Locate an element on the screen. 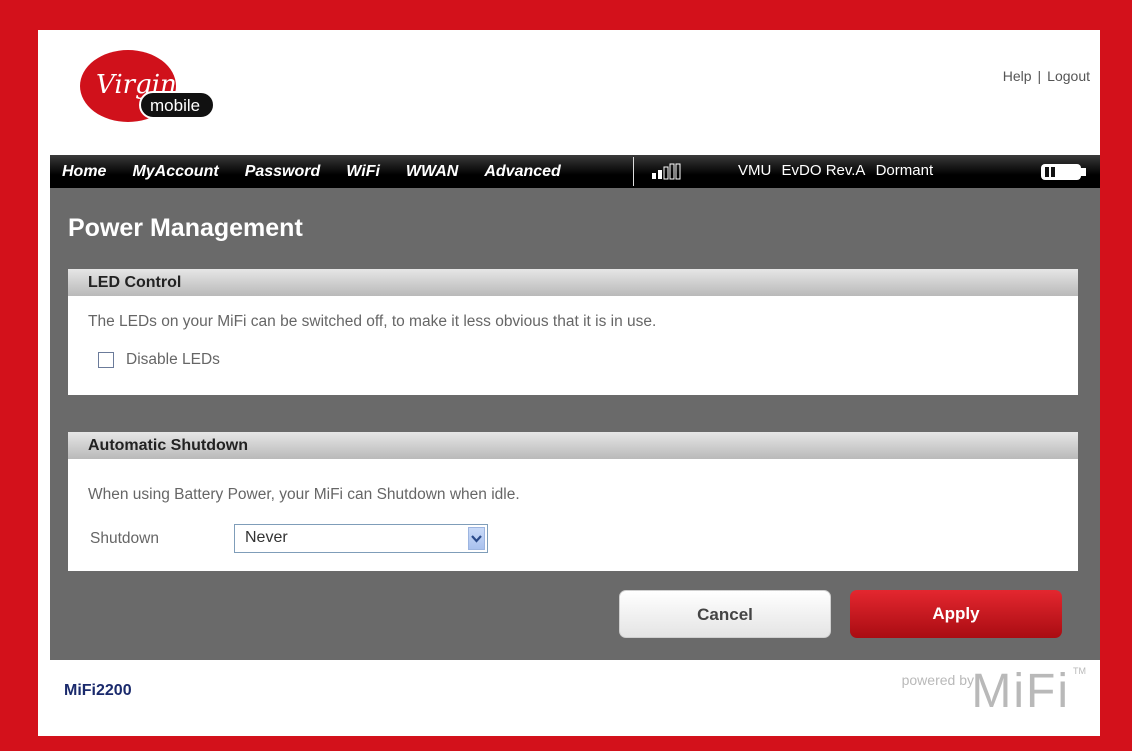 The height and width of the screenshot is (751, 1132). nav-item-advanced: Advanced is located at coordinates (522, 173).